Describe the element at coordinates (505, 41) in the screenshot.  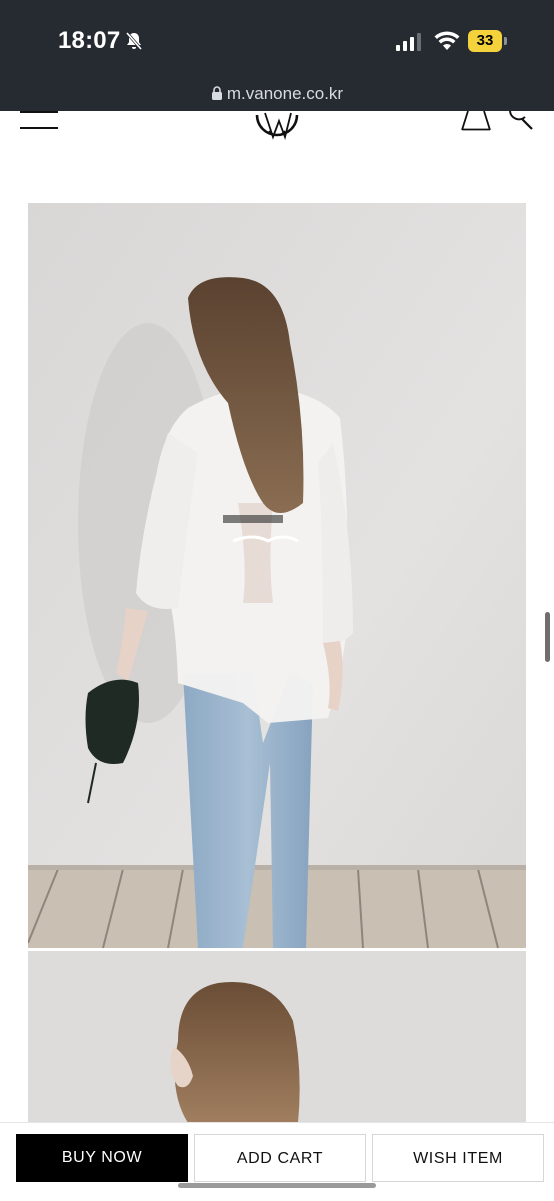
I see `battery-cap` at that location.